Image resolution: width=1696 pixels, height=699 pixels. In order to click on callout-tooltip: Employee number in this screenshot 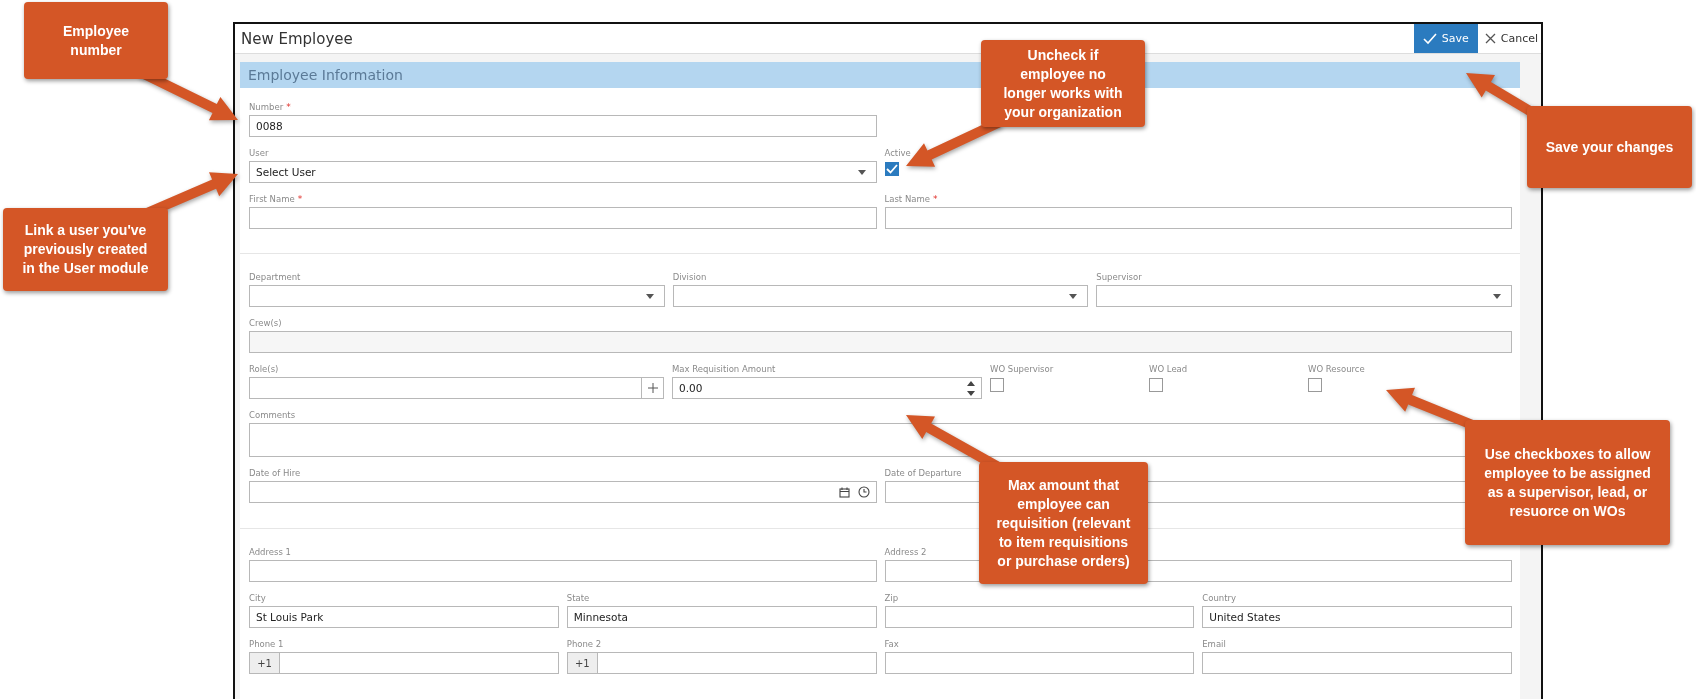, I will do `click(96, 40)`.